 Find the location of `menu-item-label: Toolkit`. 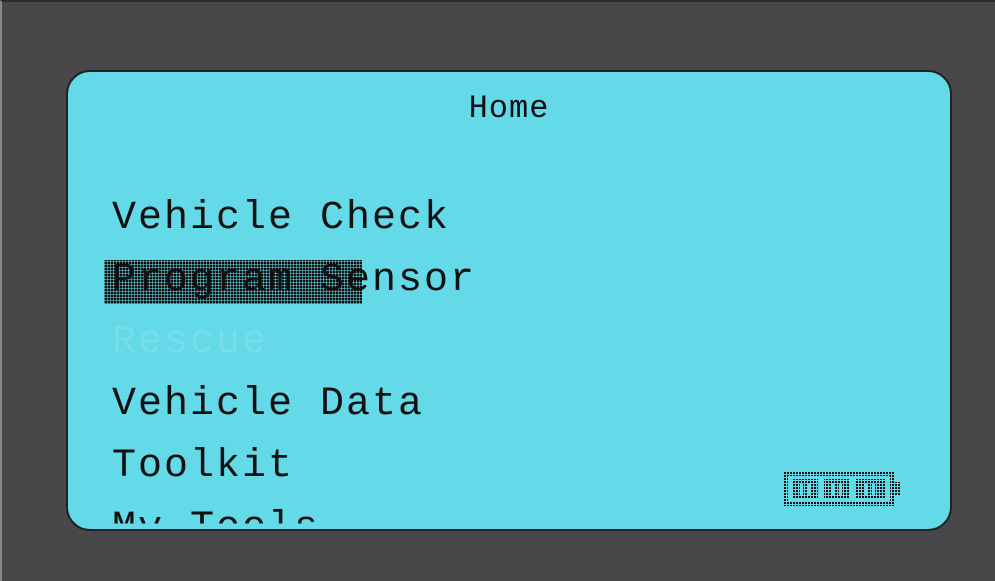

menu-item-label: Toolkit is located at coordinates (203, 466).